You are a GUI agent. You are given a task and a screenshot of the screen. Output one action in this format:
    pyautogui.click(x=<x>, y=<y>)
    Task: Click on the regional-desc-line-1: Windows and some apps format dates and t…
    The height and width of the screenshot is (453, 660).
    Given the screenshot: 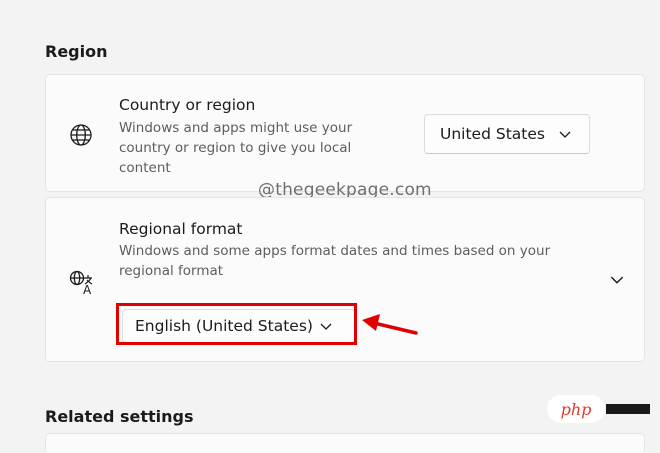 What is the action you would take?
    pyautogui.click(x=335, y=251)
    